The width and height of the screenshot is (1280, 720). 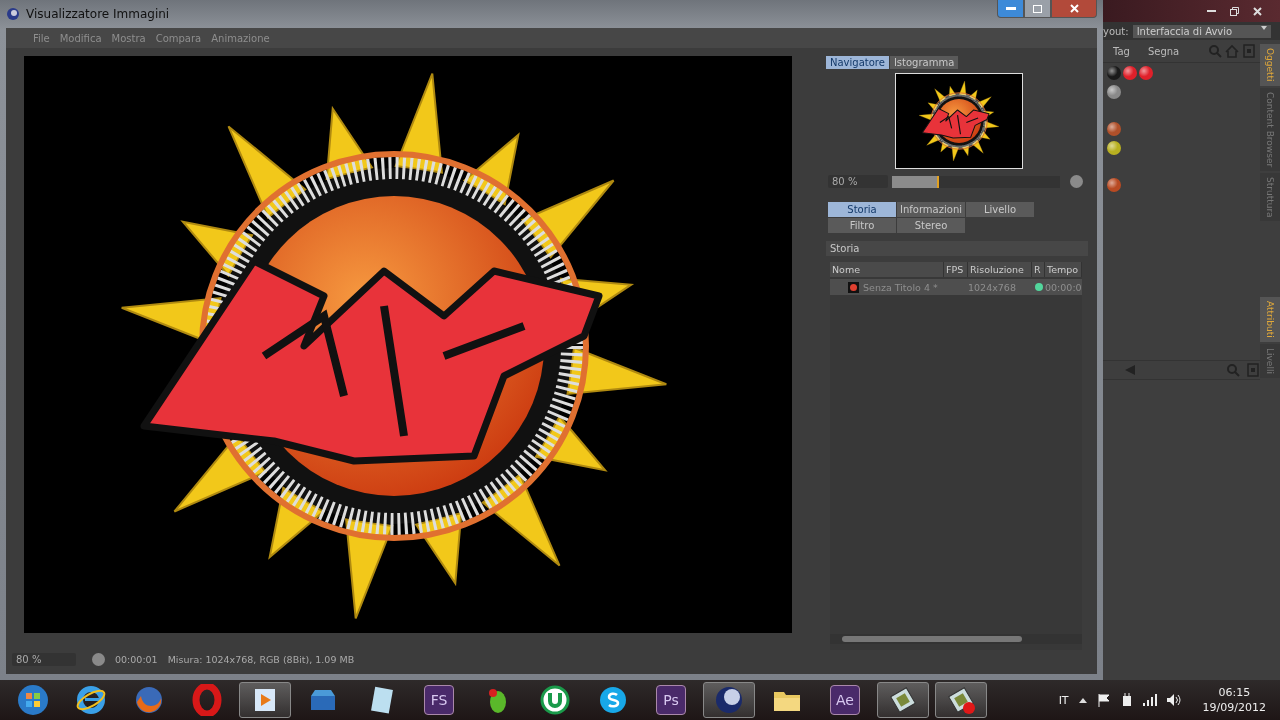 I want to click on side-tab: Content Browser, so click(x=1270, y=129).